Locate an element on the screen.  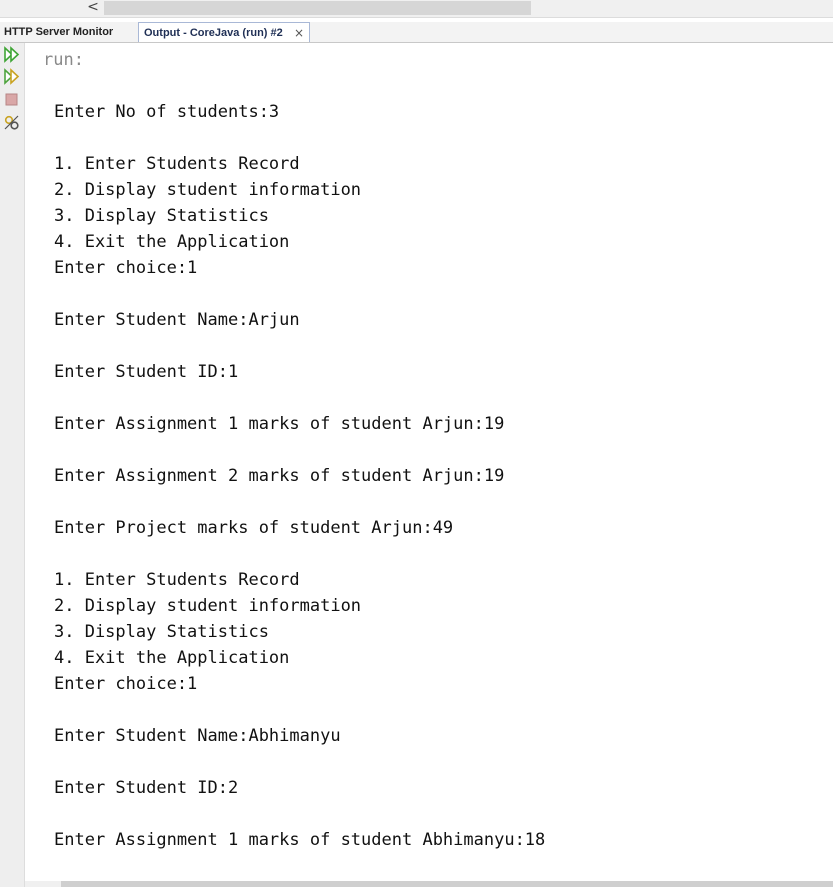
run-label: run: is located at coordinates (63, 60).